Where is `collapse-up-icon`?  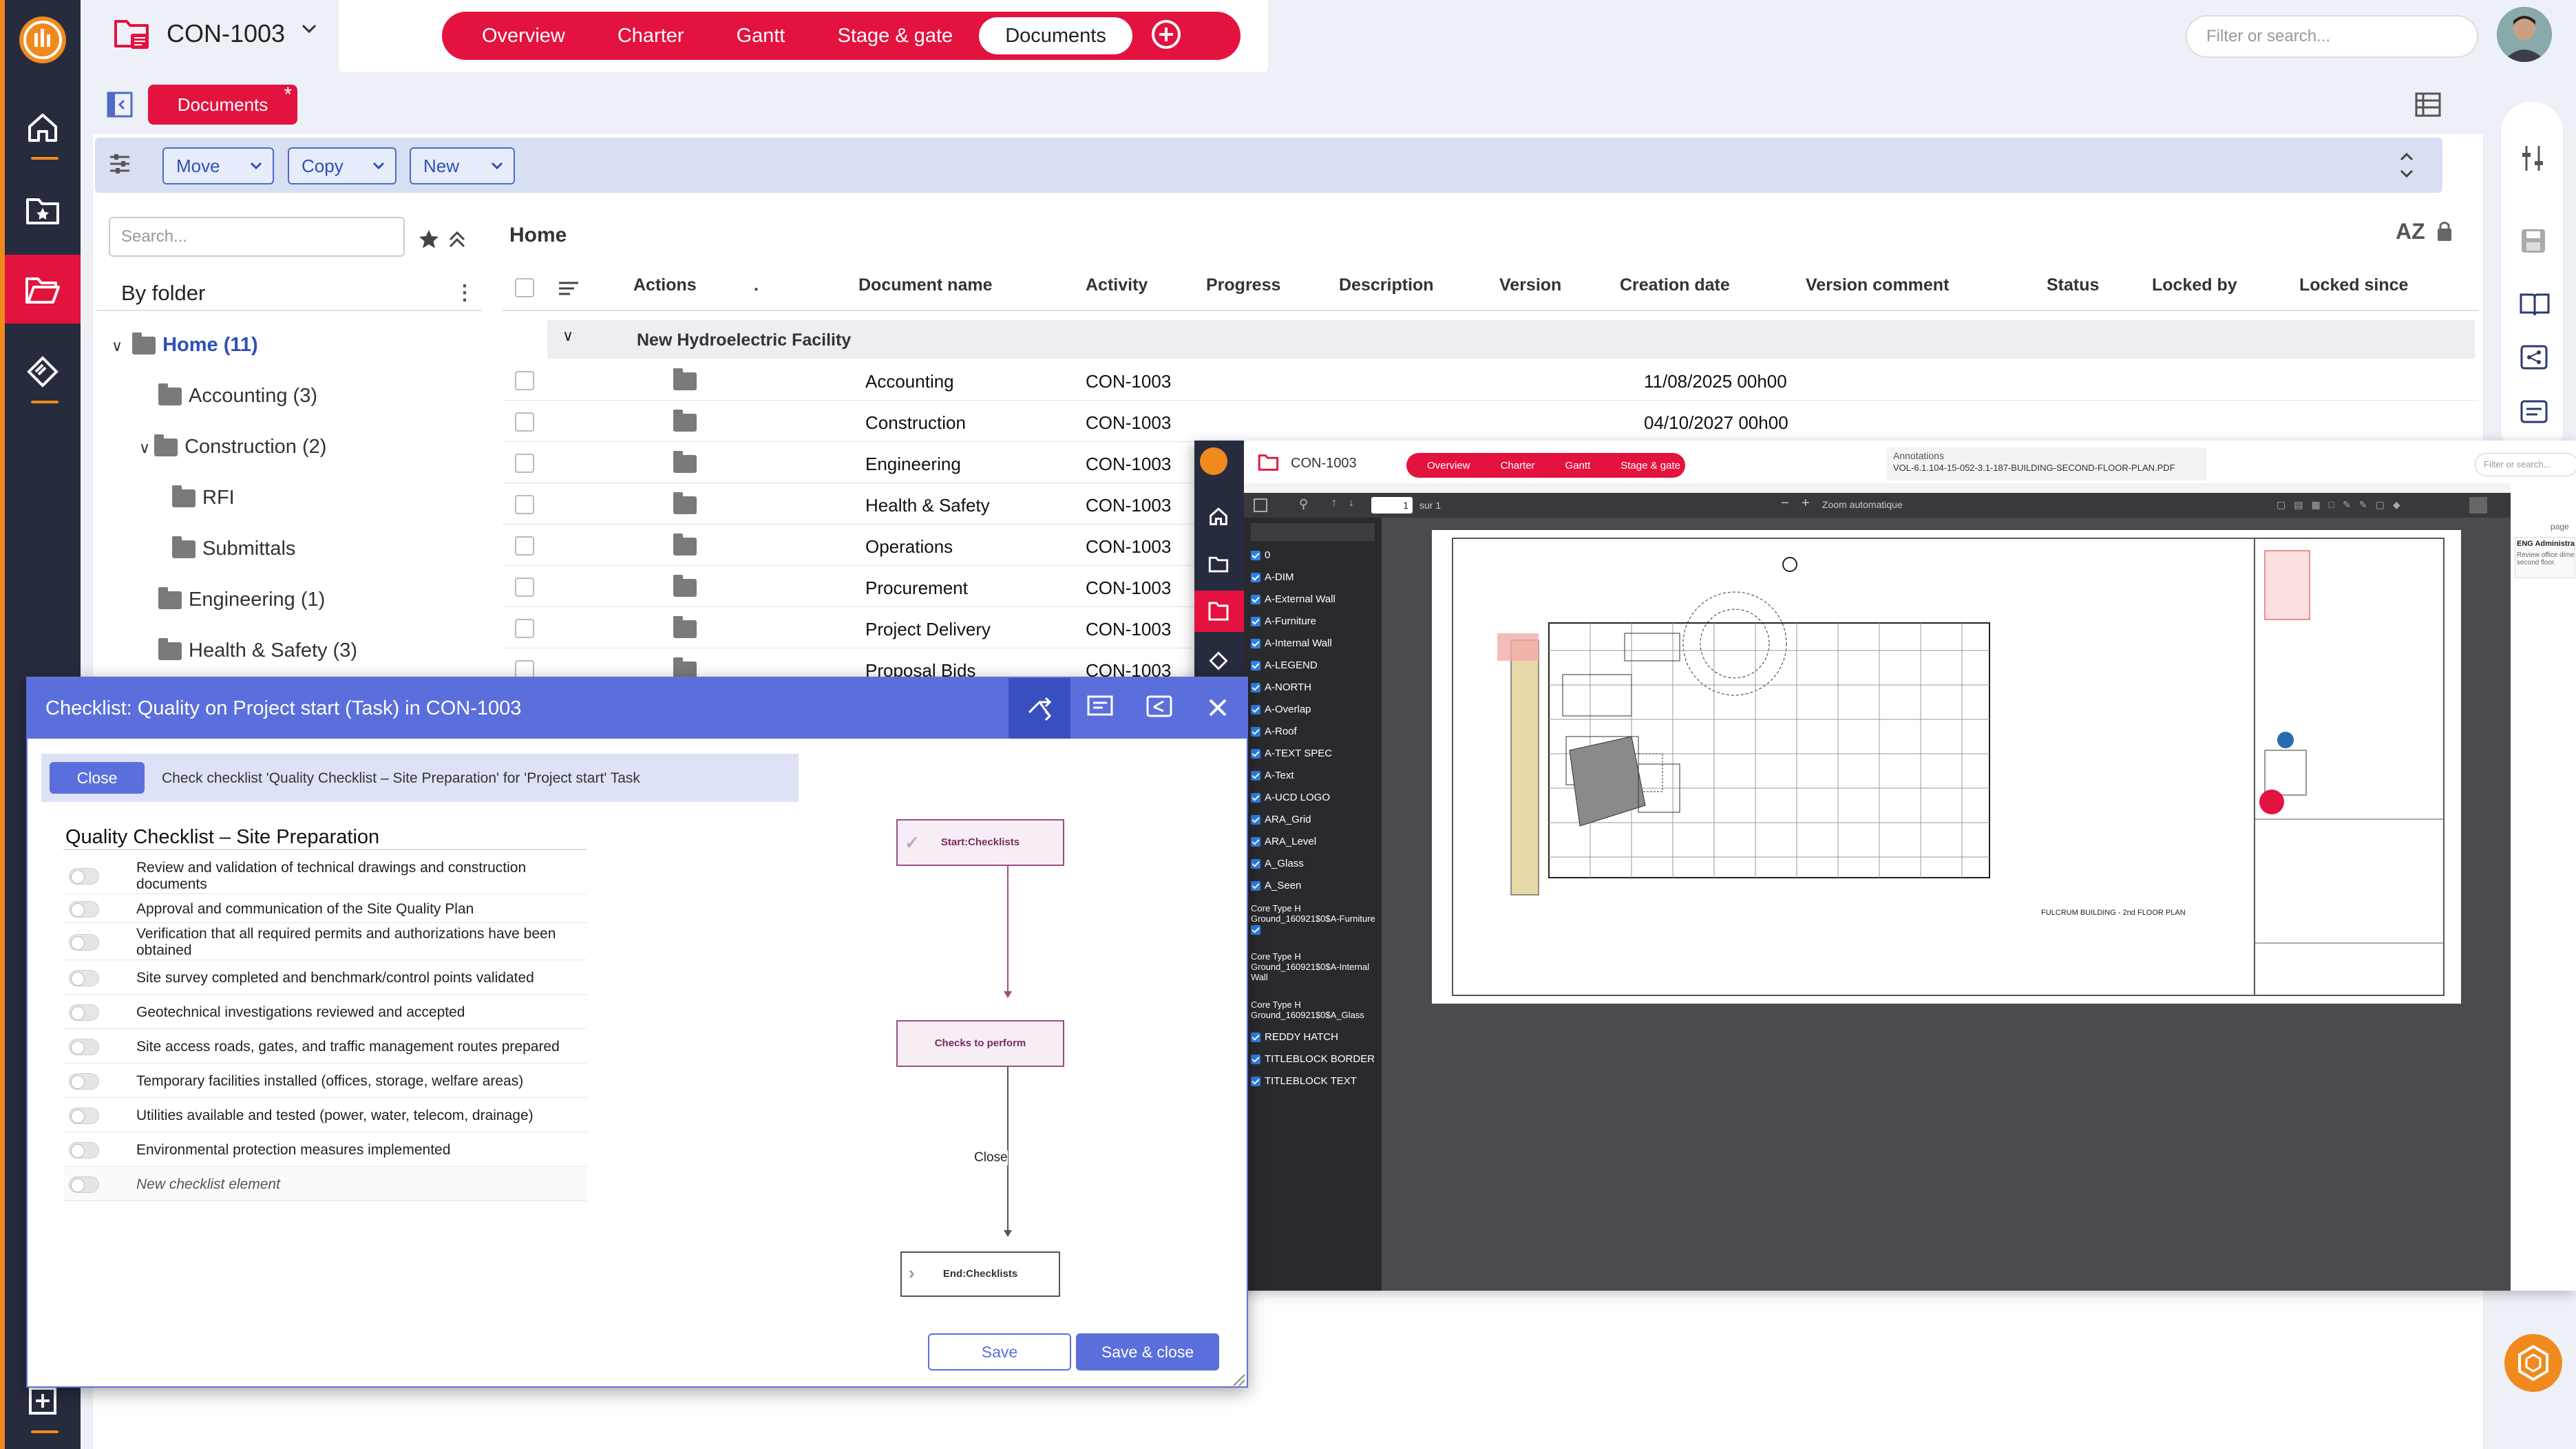
collapse-up-icon is located at coordinates (457, 241).